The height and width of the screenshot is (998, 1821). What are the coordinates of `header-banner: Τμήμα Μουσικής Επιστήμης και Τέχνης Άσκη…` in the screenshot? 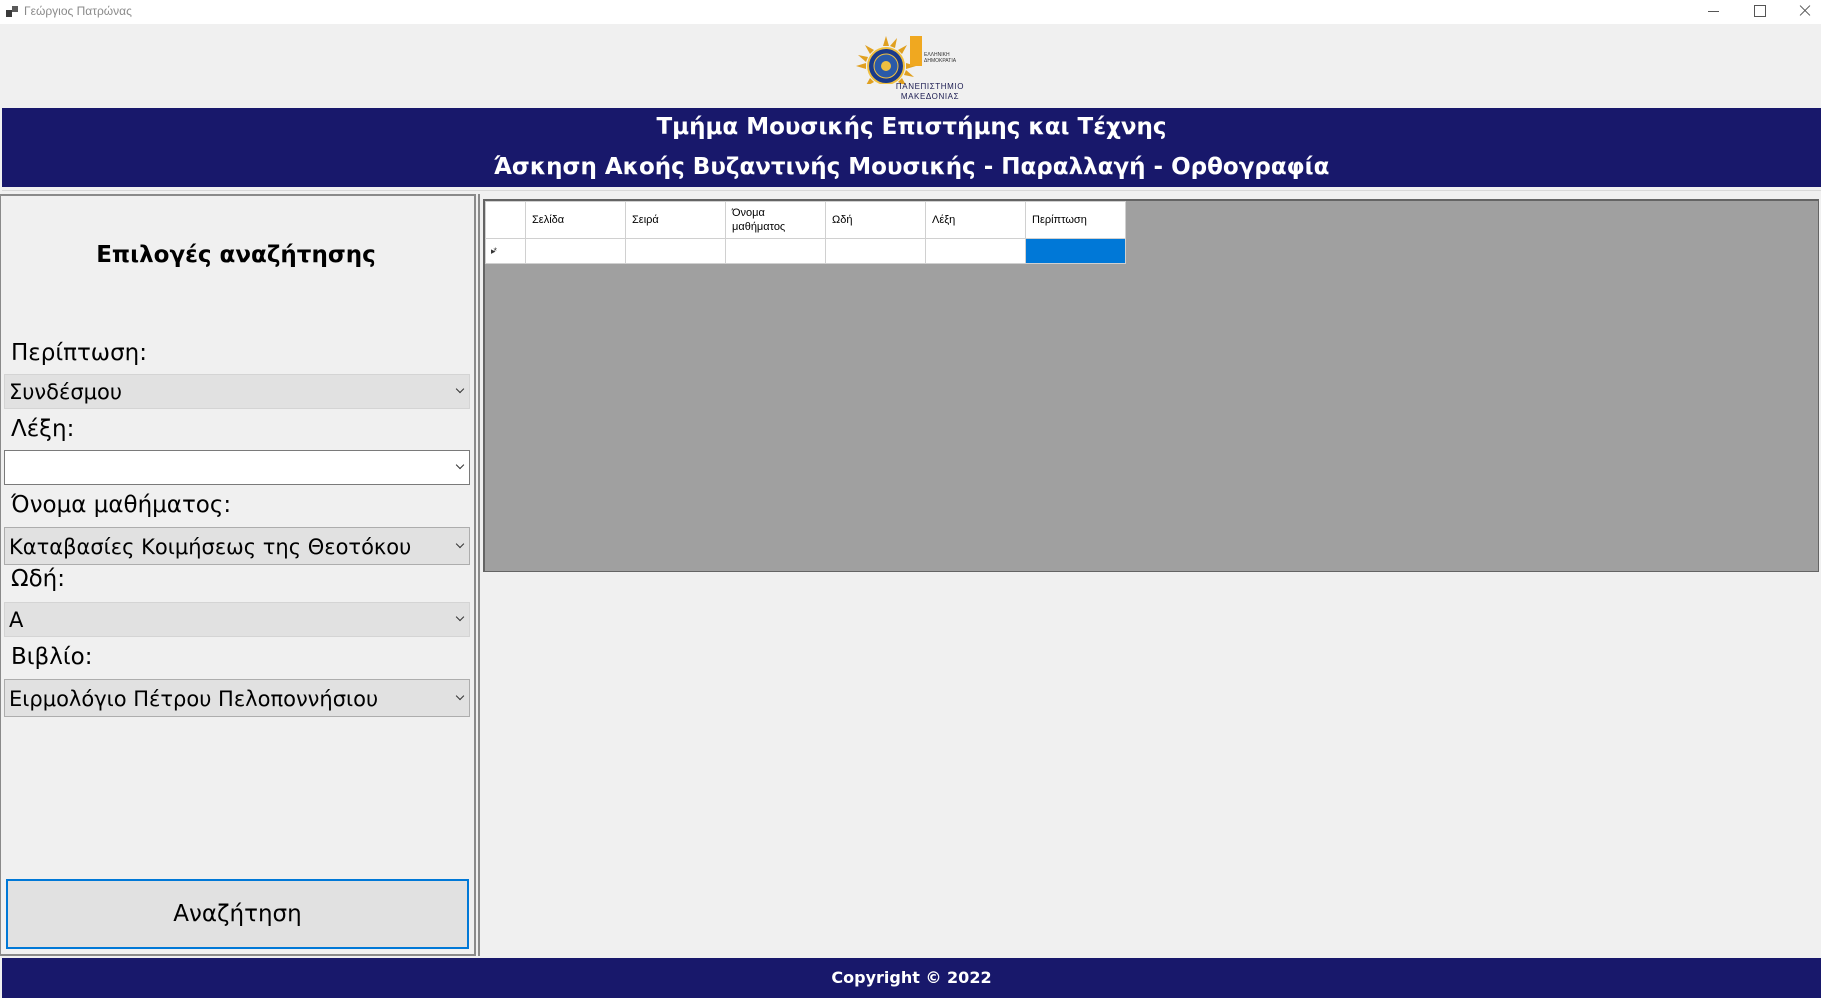 It's located at (911, 147).